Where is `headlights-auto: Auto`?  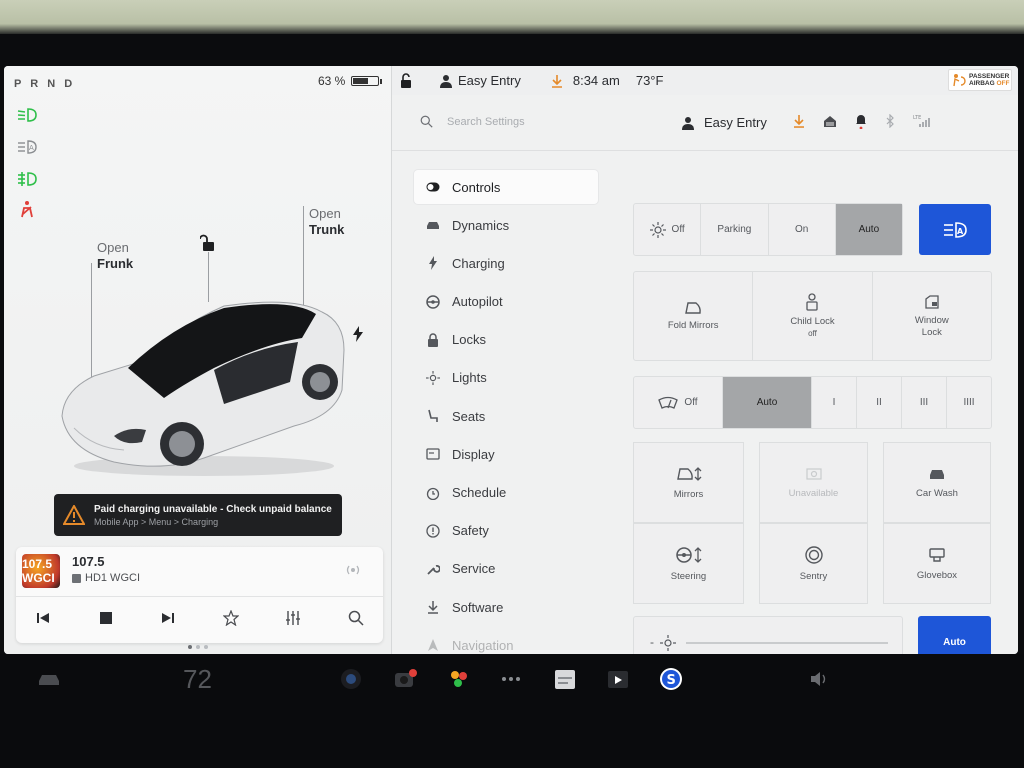 headlights-auto: Auto is located at coordinates (868, 229).